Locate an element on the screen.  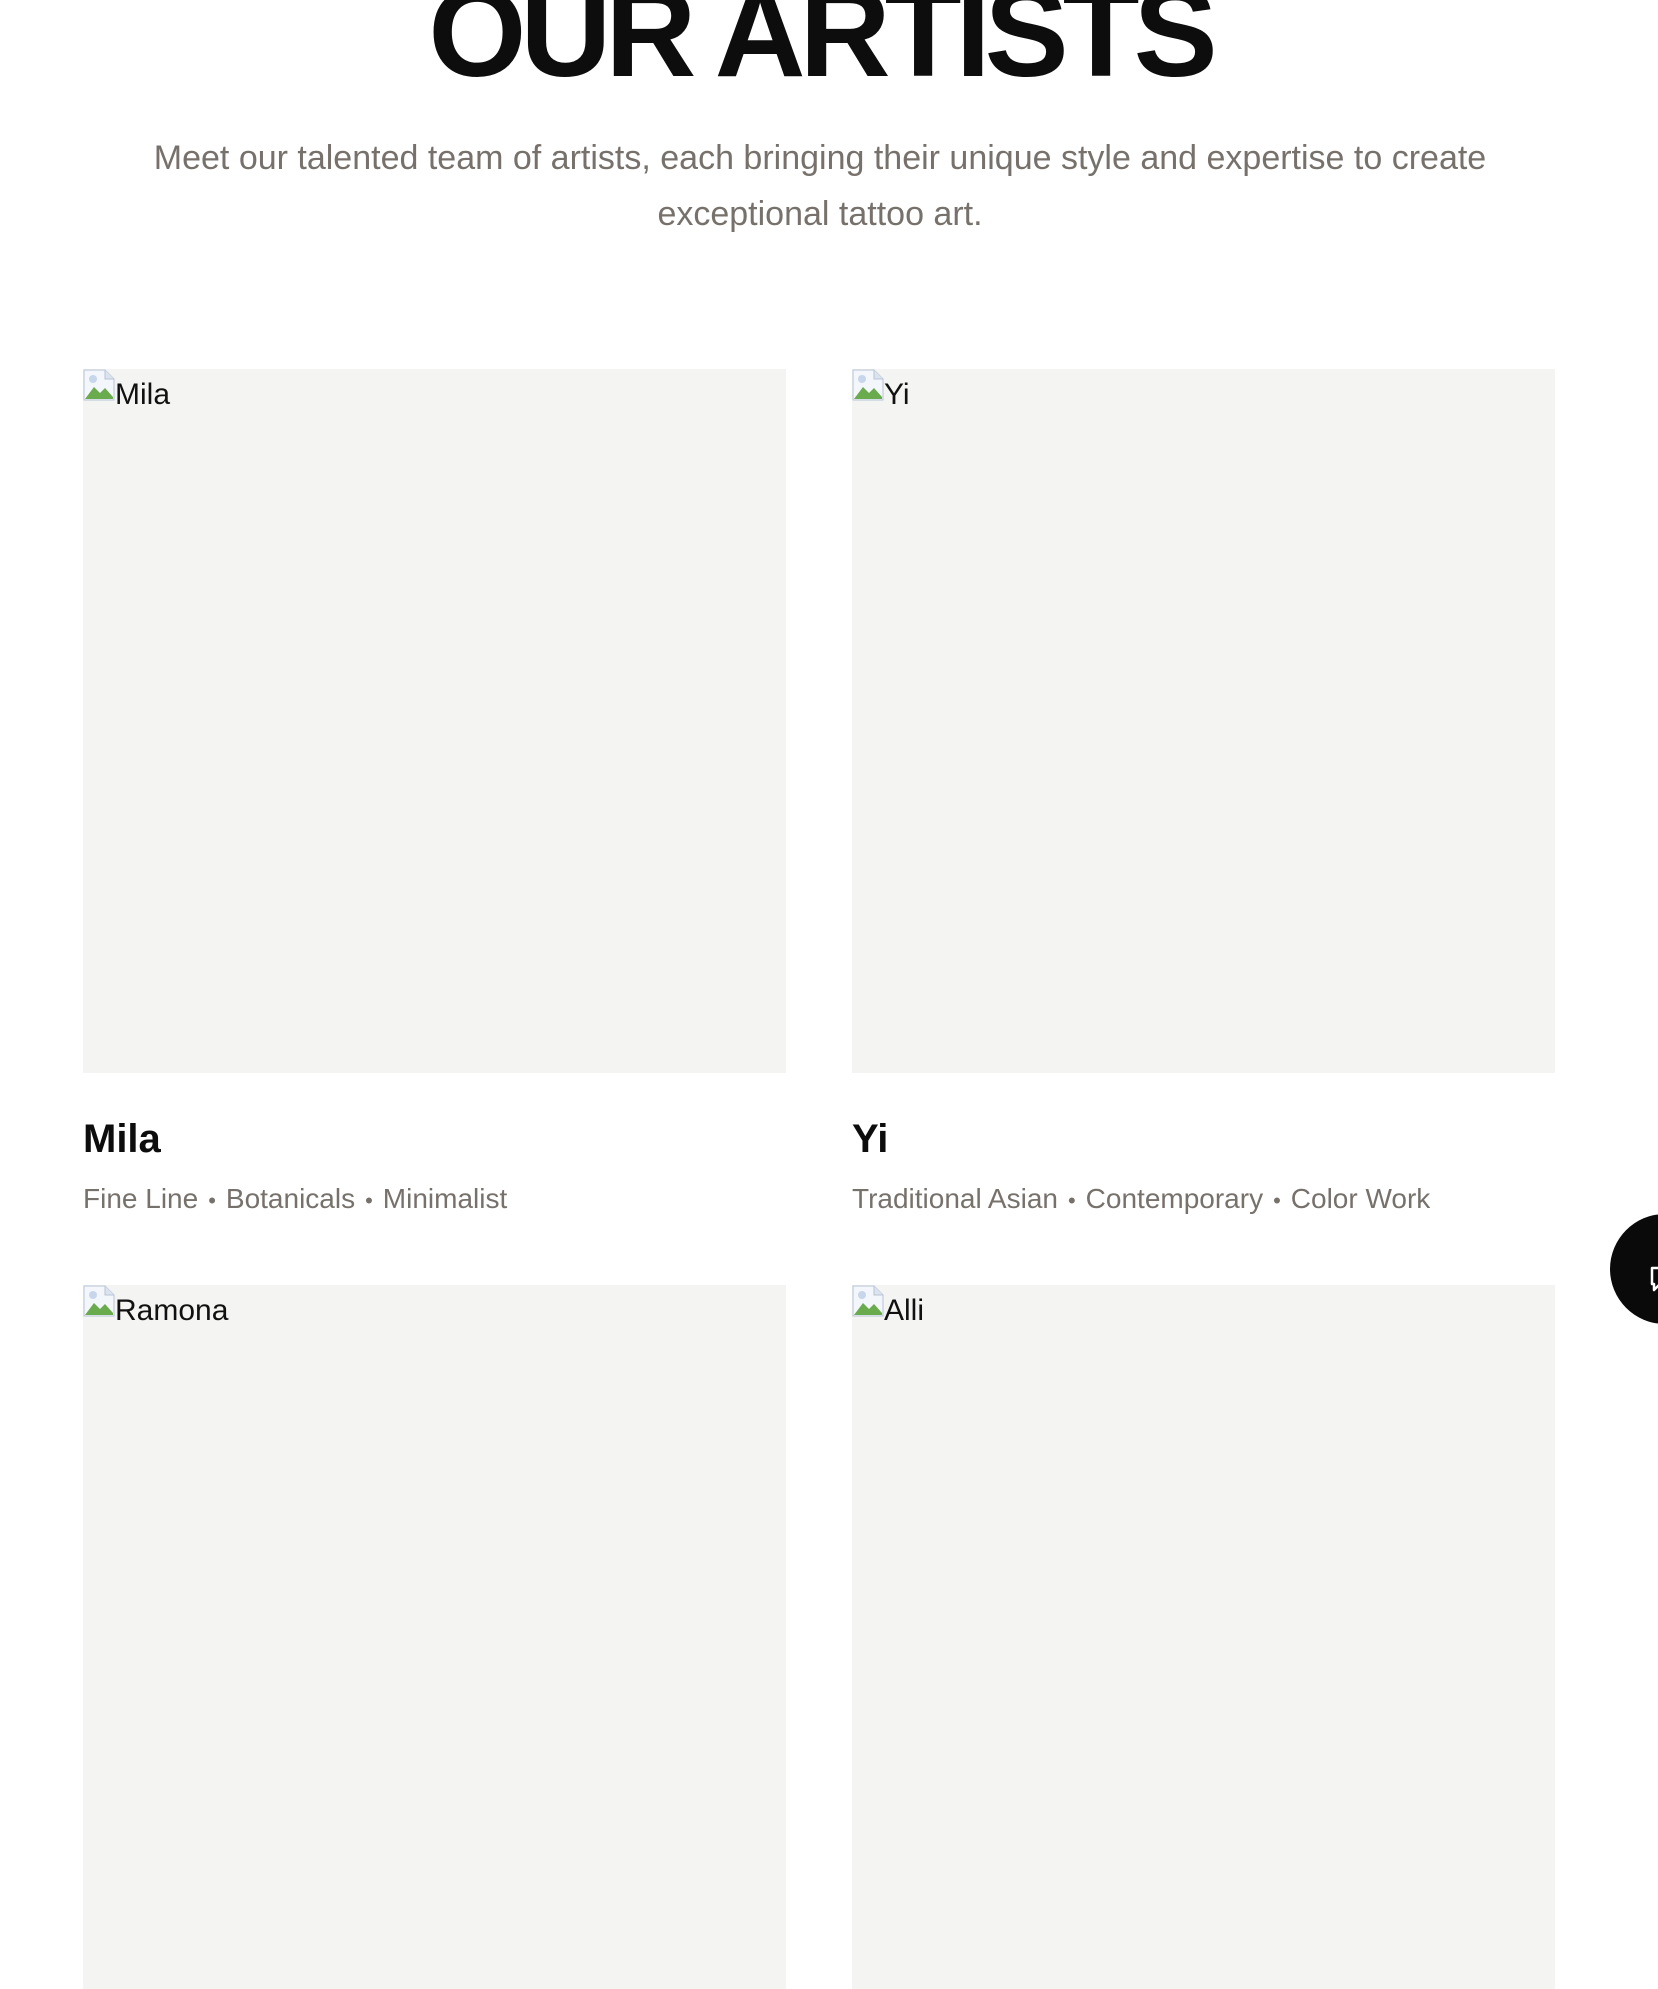
artist-photo-alt: Mila is located at coordinates (143, 394).